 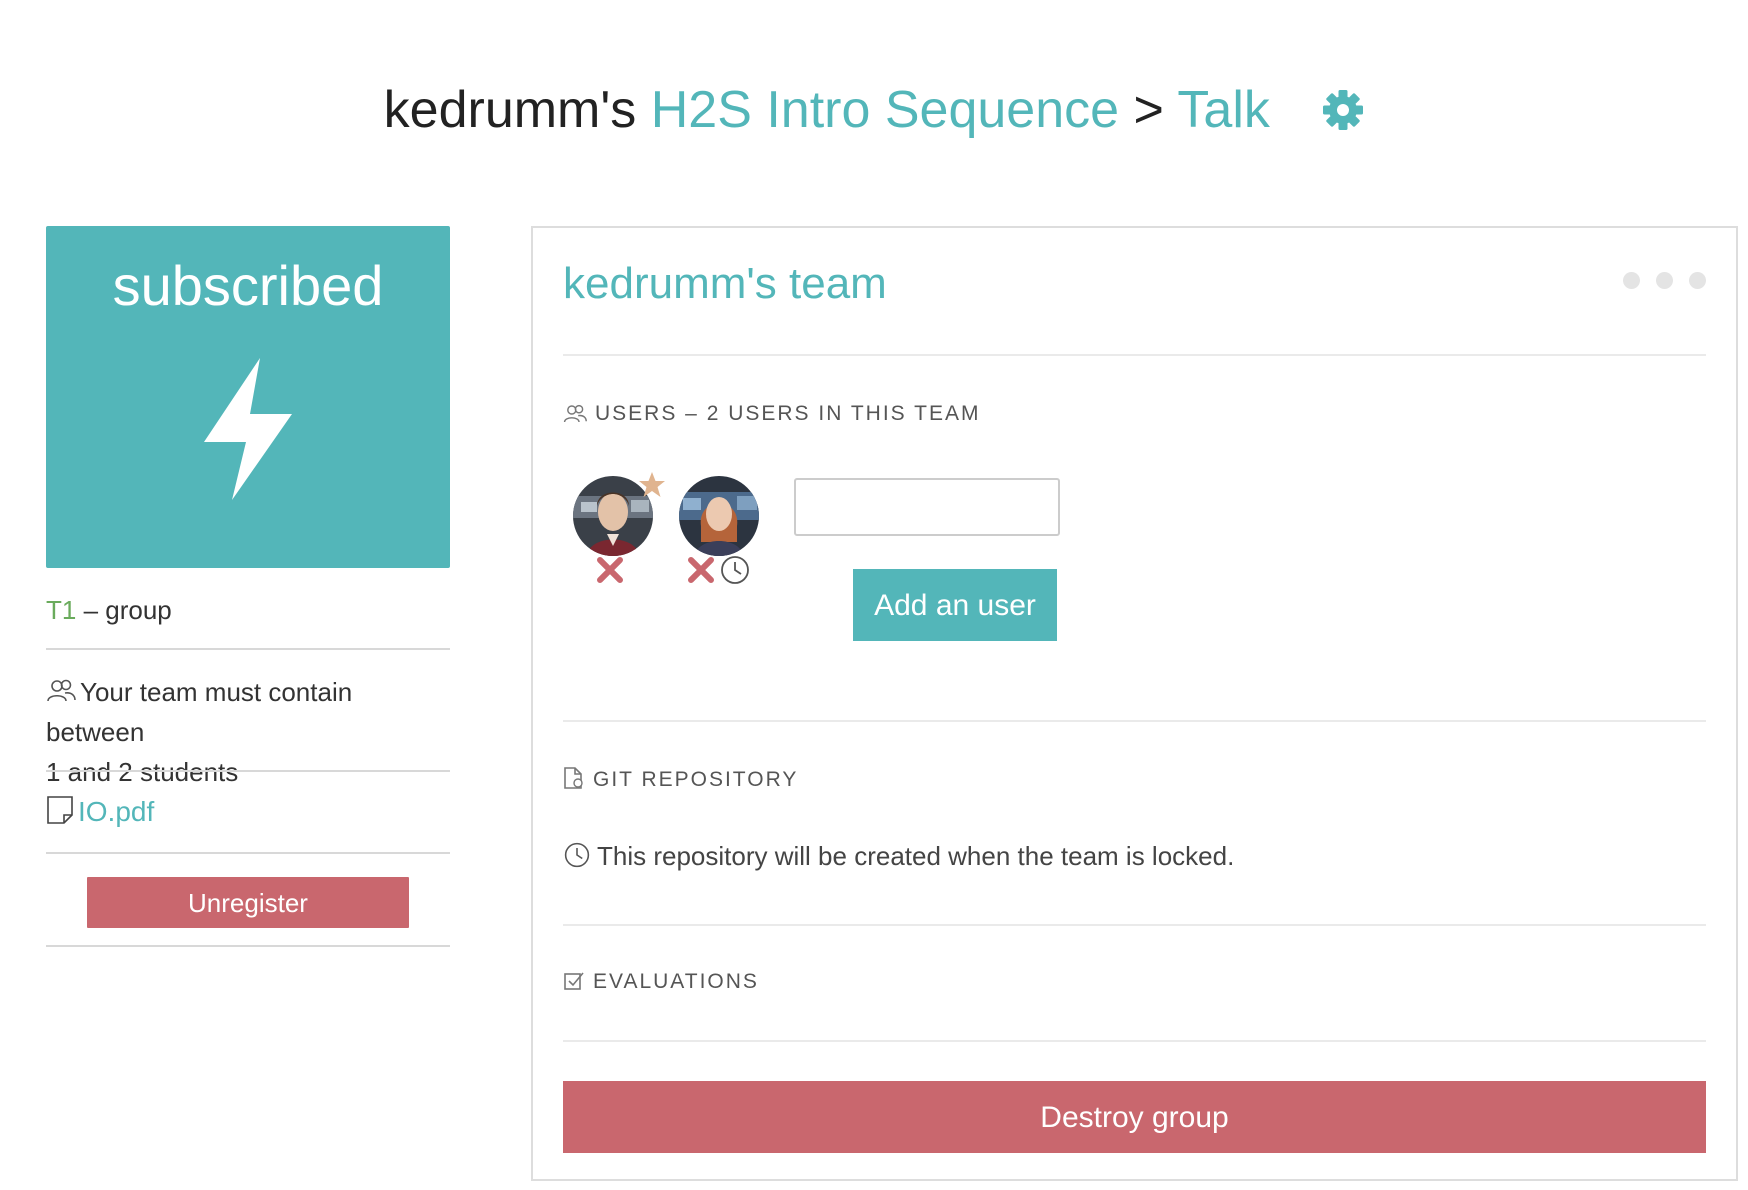 I want to click on evaluations-heading: EVALUATIONS, so click(x=661, y=982).